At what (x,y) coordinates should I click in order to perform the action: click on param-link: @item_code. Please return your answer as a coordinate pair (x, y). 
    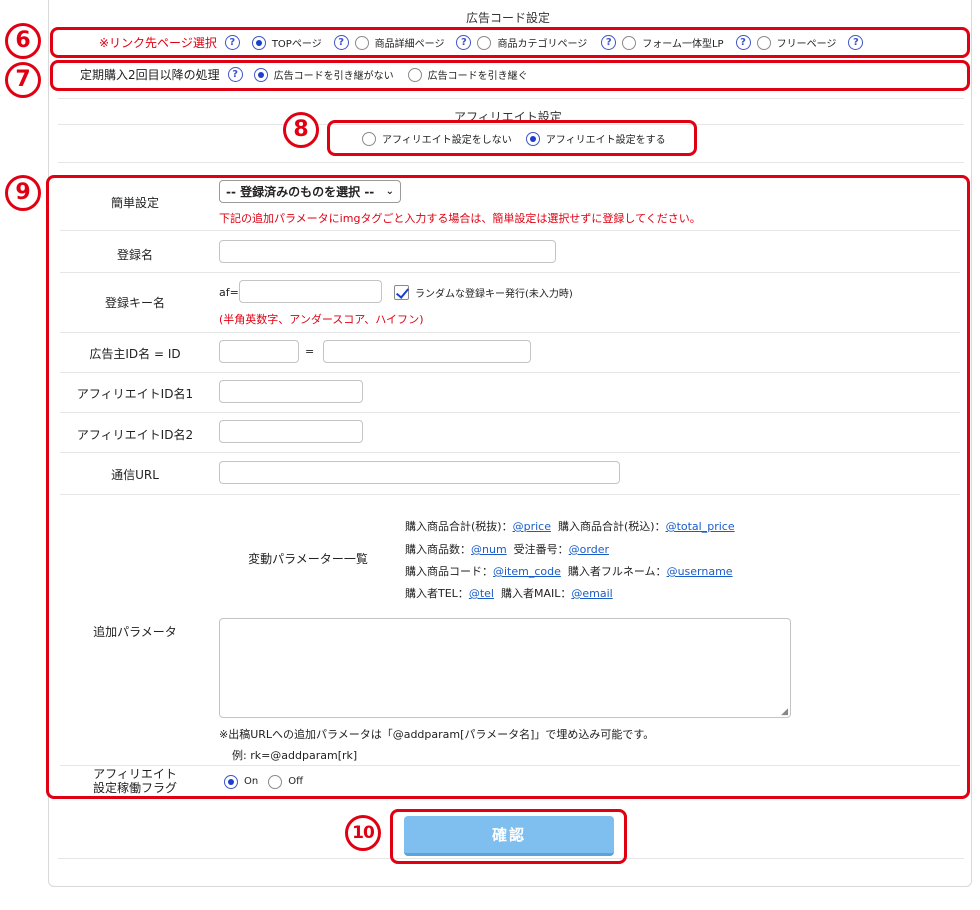
    Looking at the image, I should click on (527, 571).